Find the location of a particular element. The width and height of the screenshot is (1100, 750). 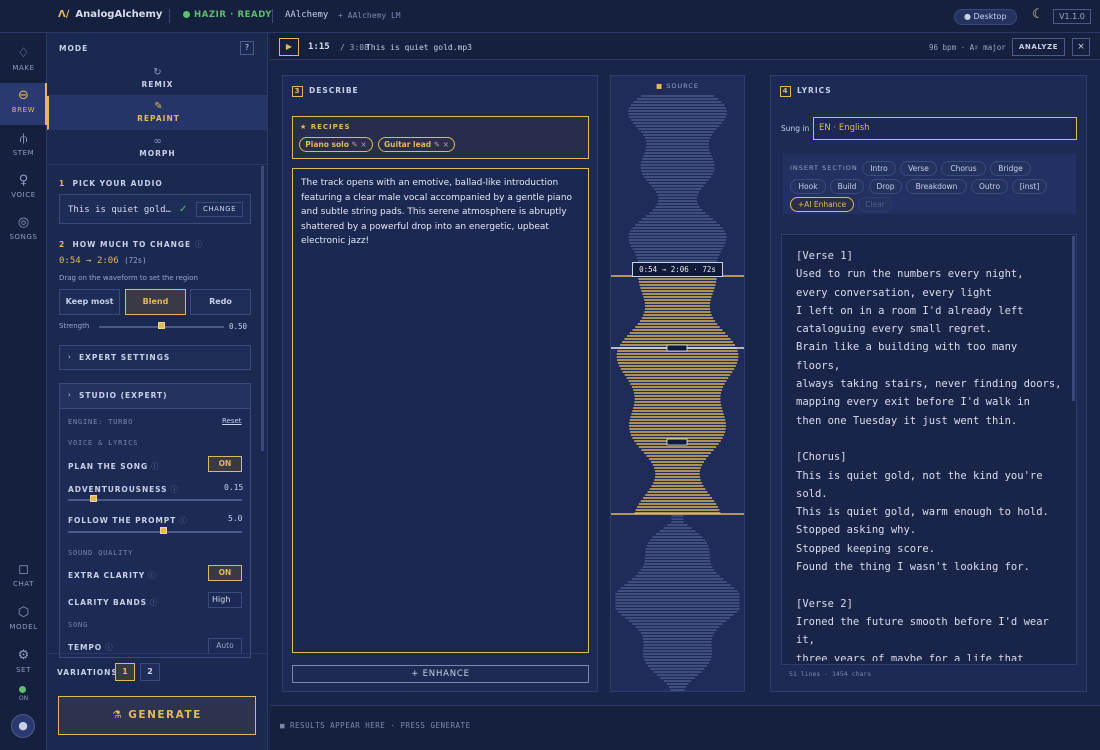

expert-settings-toggle: › EXPERT SETTINGS is located at coordinates (155, 357).